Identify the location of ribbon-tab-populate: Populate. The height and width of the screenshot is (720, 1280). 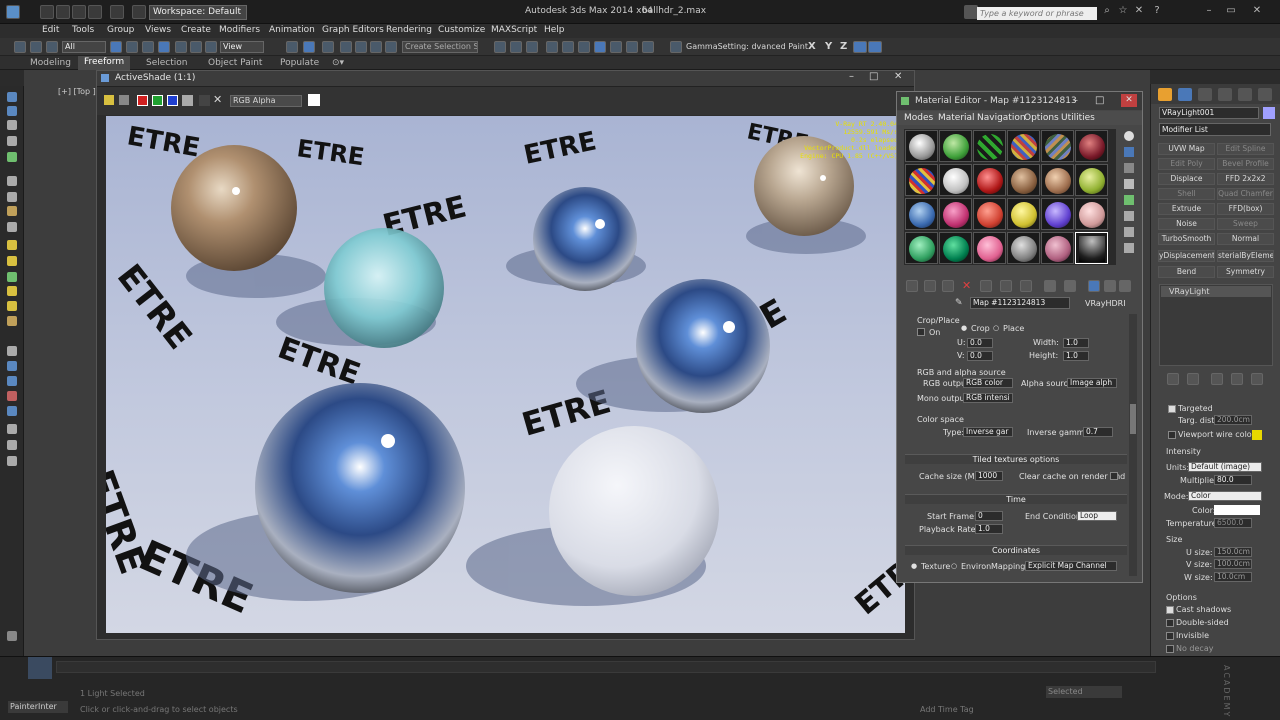
(299, 63).